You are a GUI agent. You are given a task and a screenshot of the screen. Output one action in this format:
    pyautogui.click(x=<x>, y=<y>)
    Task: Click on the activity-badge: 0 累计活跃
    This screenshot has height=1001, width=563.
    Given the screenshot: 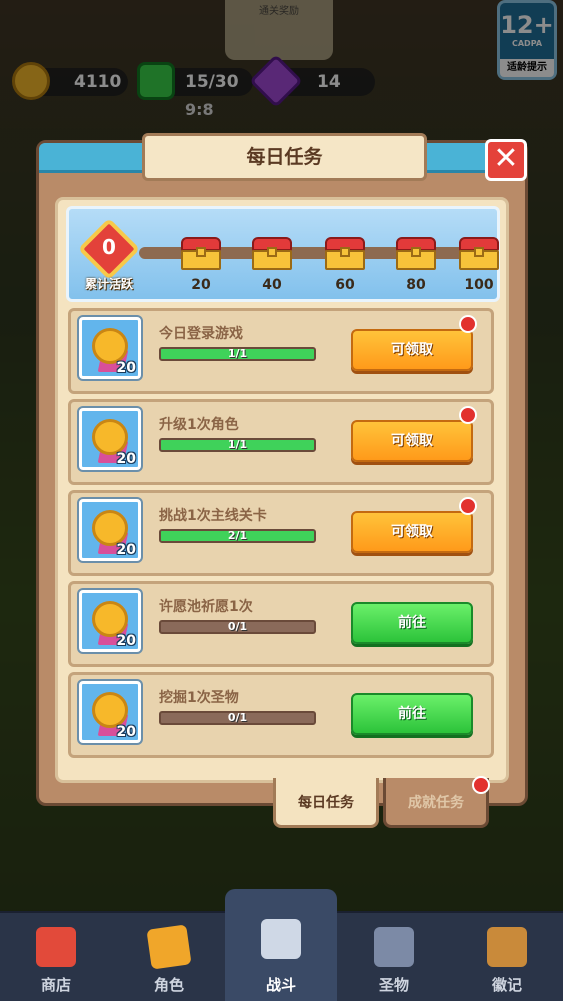 What is the action you would take?
    pyautogui.click(x=109, y=257)
    